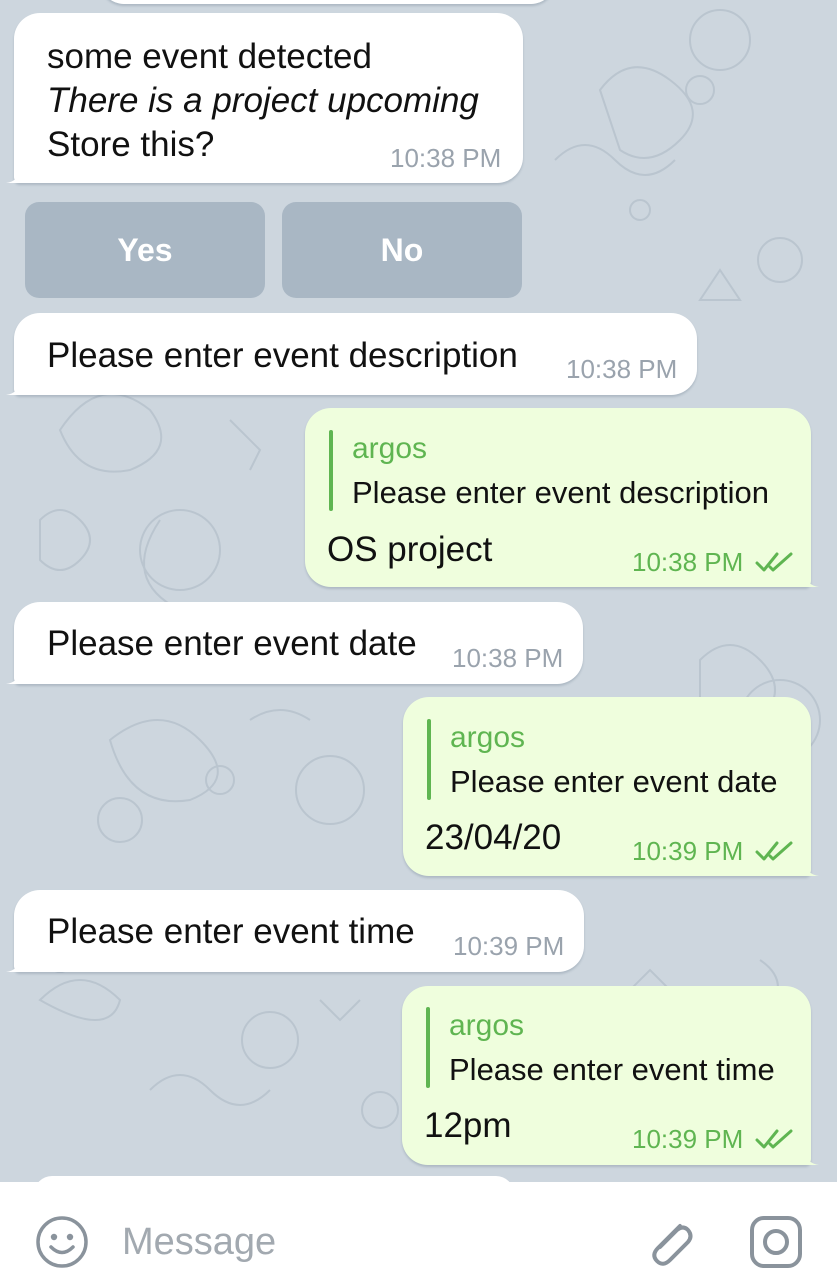  Describe the element at coordinates (612, 1069) in the screenshot. I see `reply-quoted-text: Please enter event time` at that location.